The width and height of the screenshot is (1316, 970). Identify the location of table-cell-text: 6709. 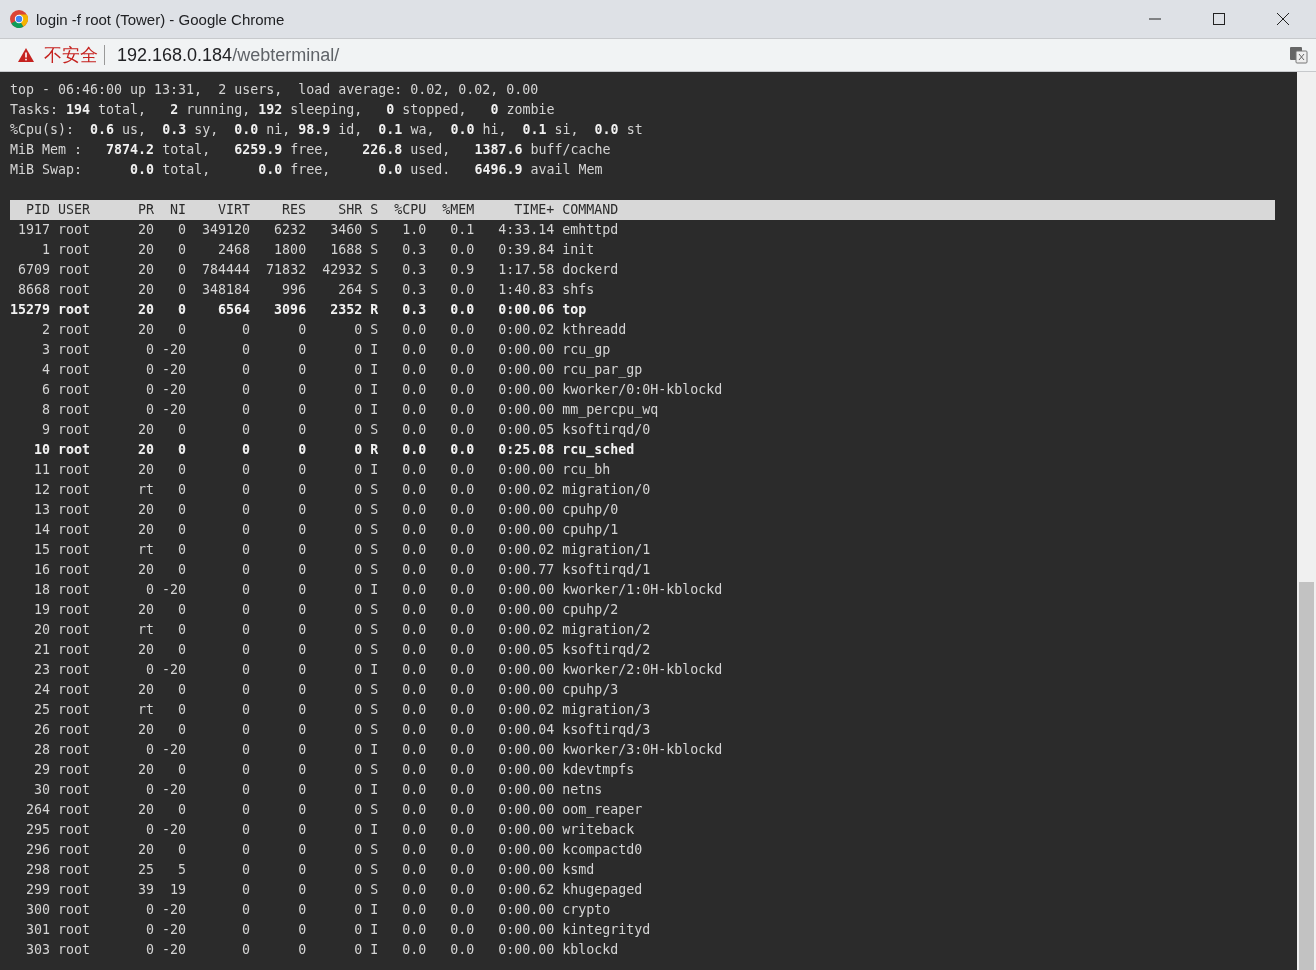
(33, 270).